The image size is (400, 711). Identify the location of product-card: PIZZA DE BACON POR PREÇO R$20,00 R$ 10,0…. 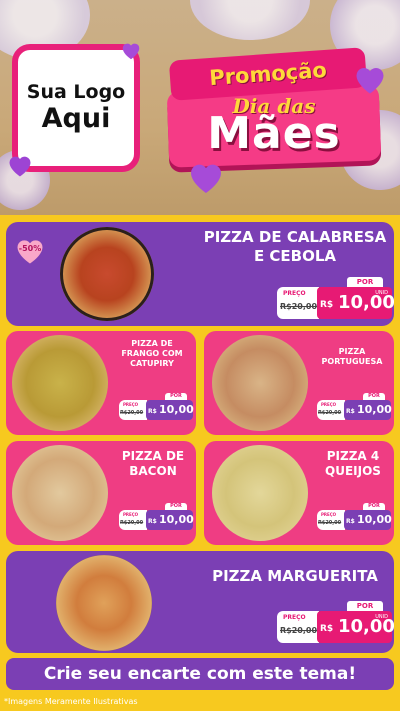
(101, 493).